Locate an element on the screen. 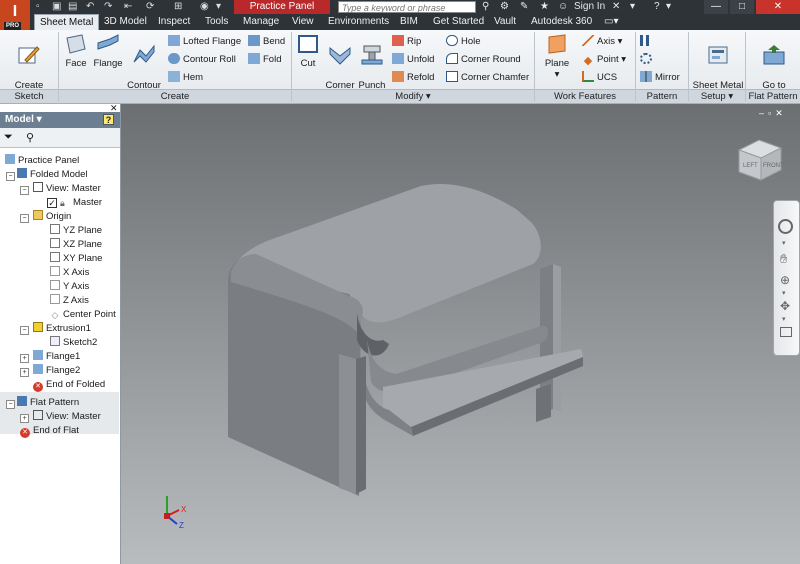  browser-title-dropdown-icon: ▾ is located at coordinates (38, 119).